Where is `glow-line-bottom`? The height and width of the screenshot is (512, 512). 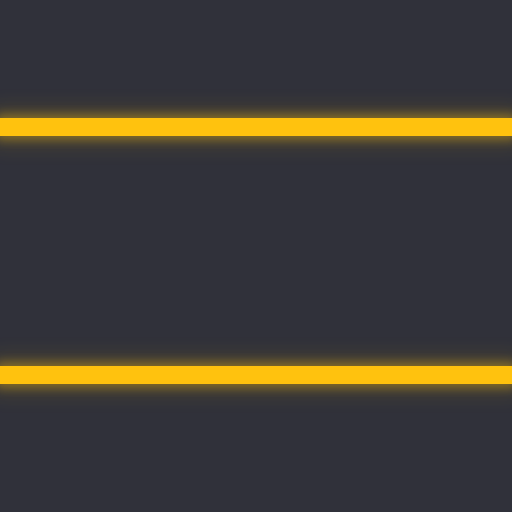 glow-line-bottom is located at coordinates (256, 375).